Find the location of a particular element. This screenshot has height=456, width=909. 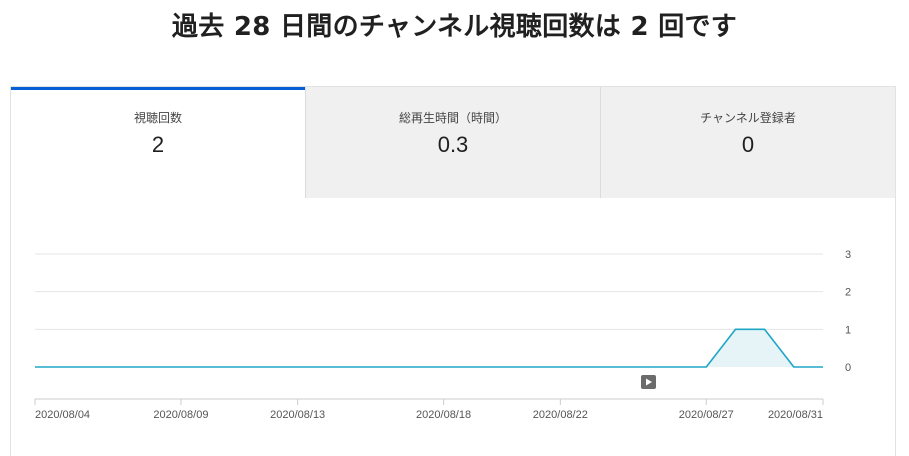

video-play-icon is located at coordinates (648, 382).